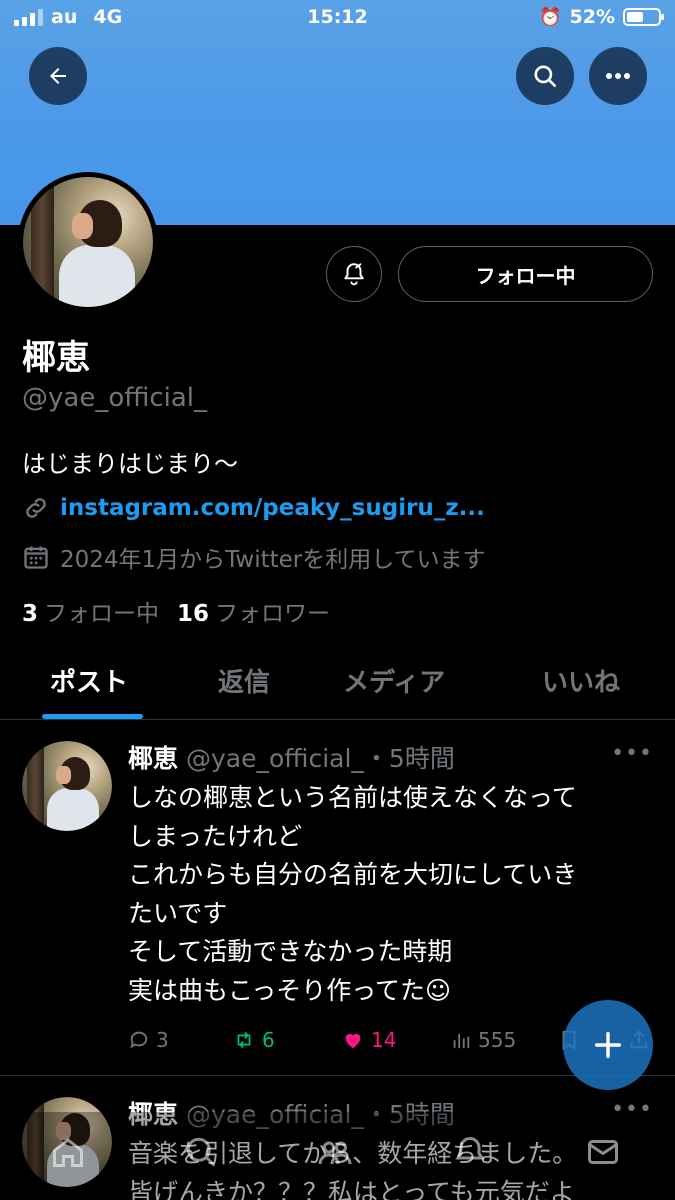 The image size is (675, 1200). I want to click on follow-stats: 3 フォロー中 16 フォロワー, so click(176, 611).